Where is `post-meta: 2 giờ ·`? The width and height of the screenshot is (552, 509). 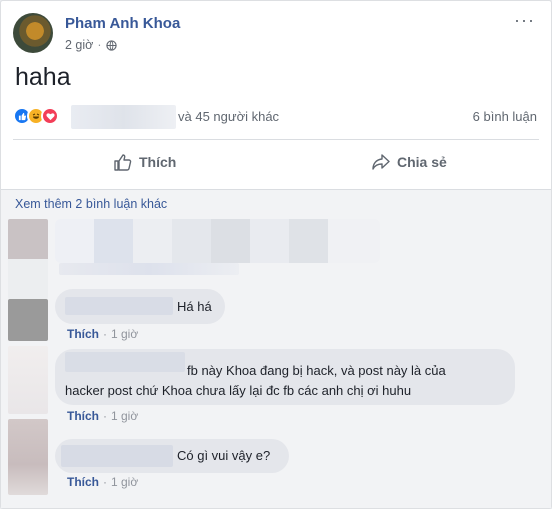 post-meta: 2 giờ · is located at coordinates (91, 45).